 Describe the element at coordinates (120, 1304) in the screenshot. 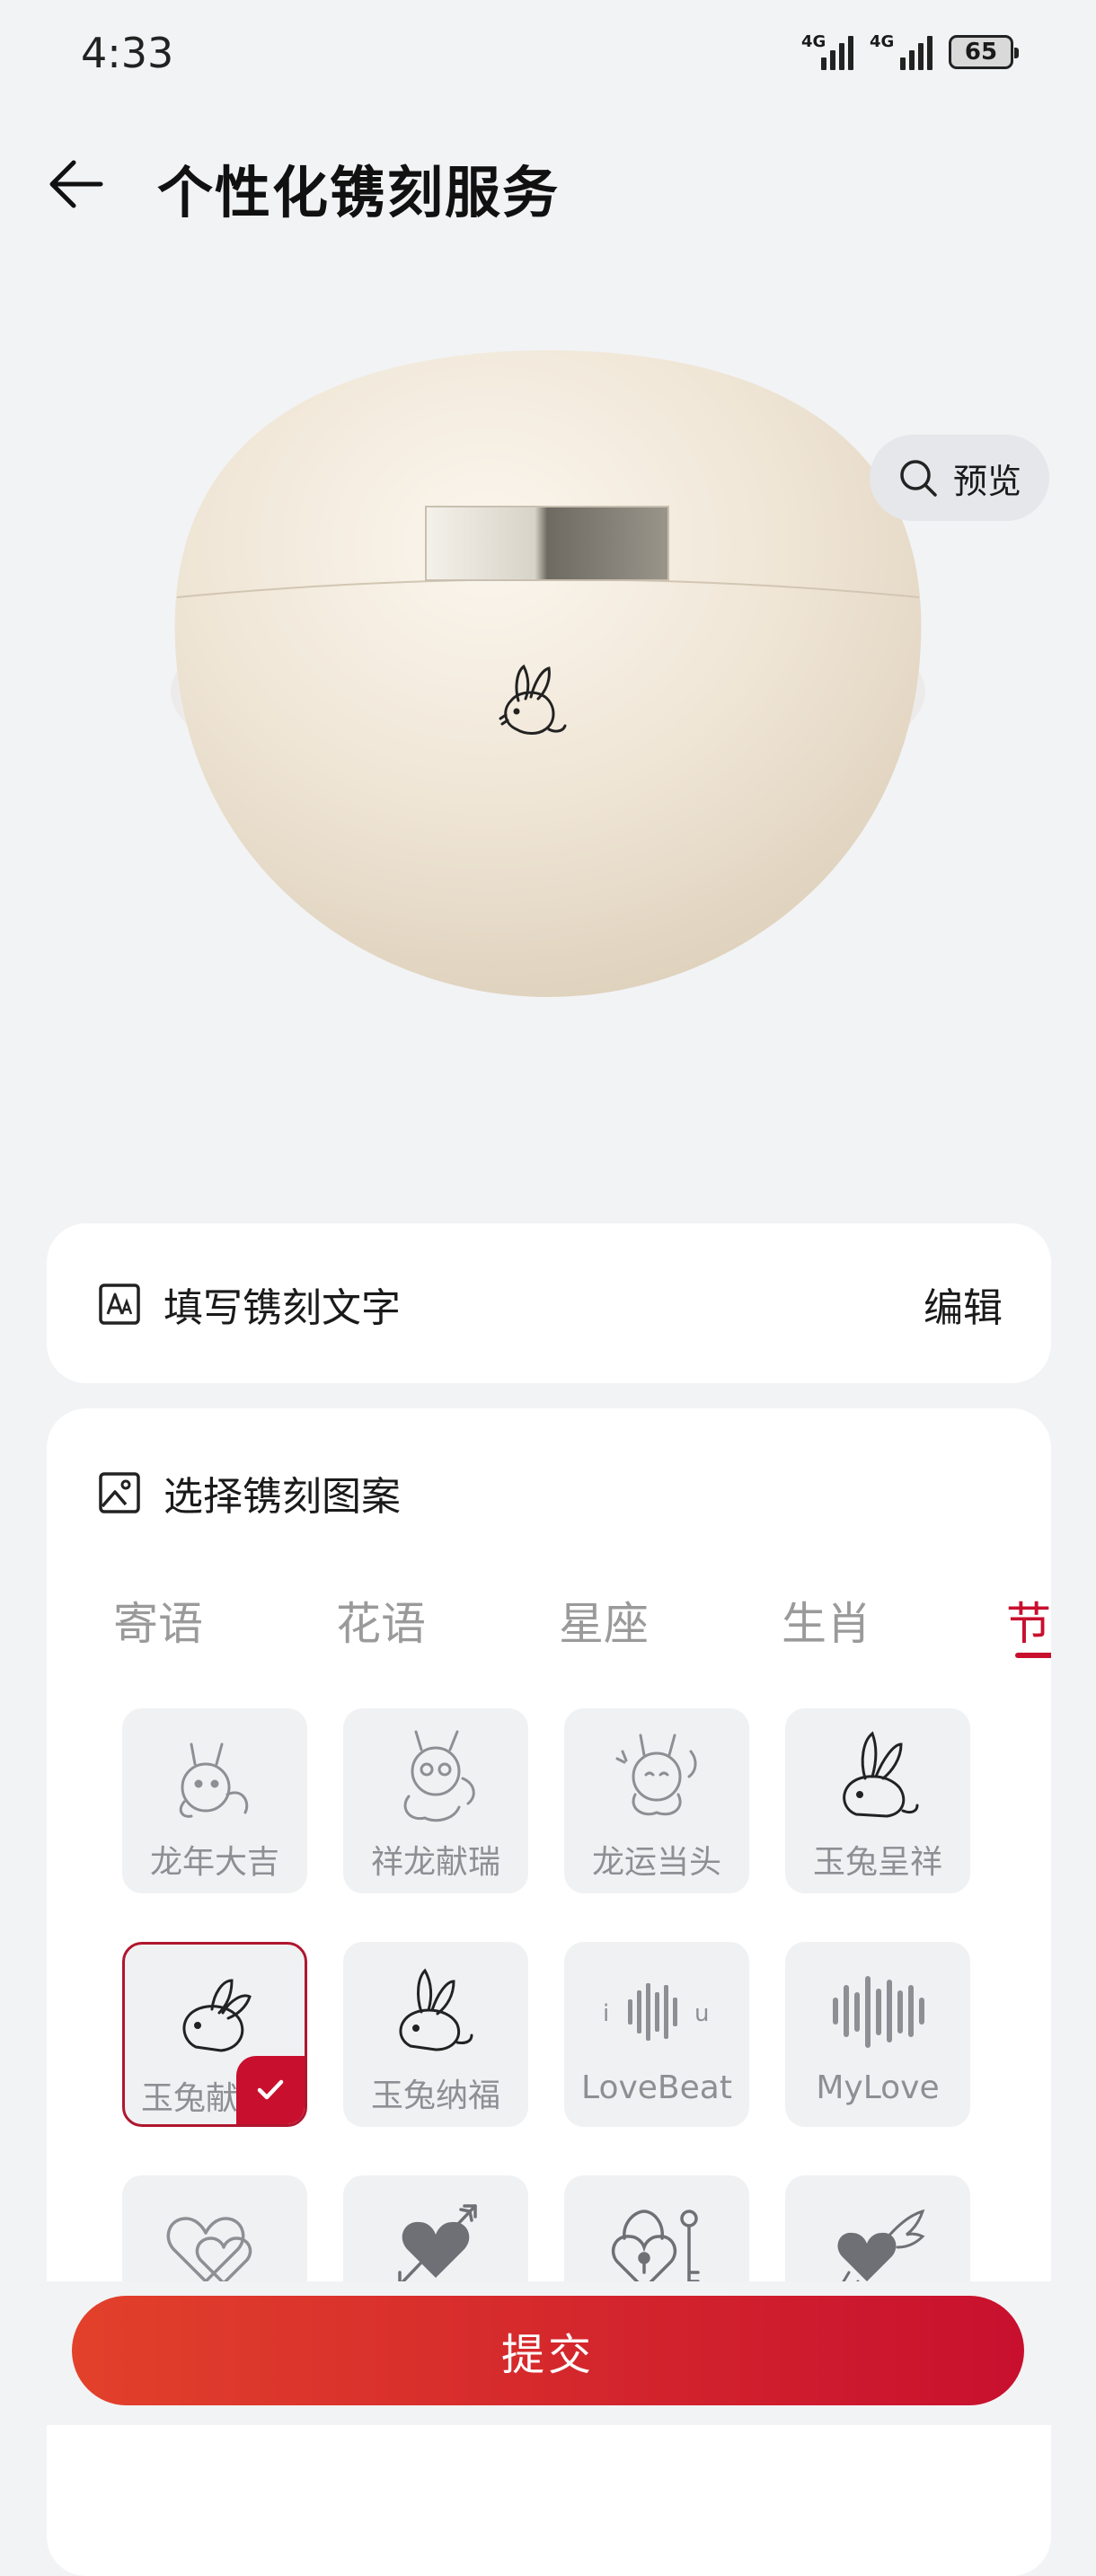

I see `text-format-icon` at that location.